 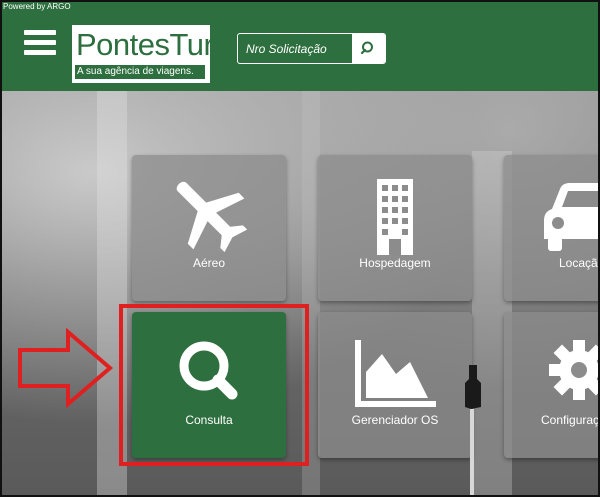 I want to click on pointer-arrow, so click(x=66, y=368).